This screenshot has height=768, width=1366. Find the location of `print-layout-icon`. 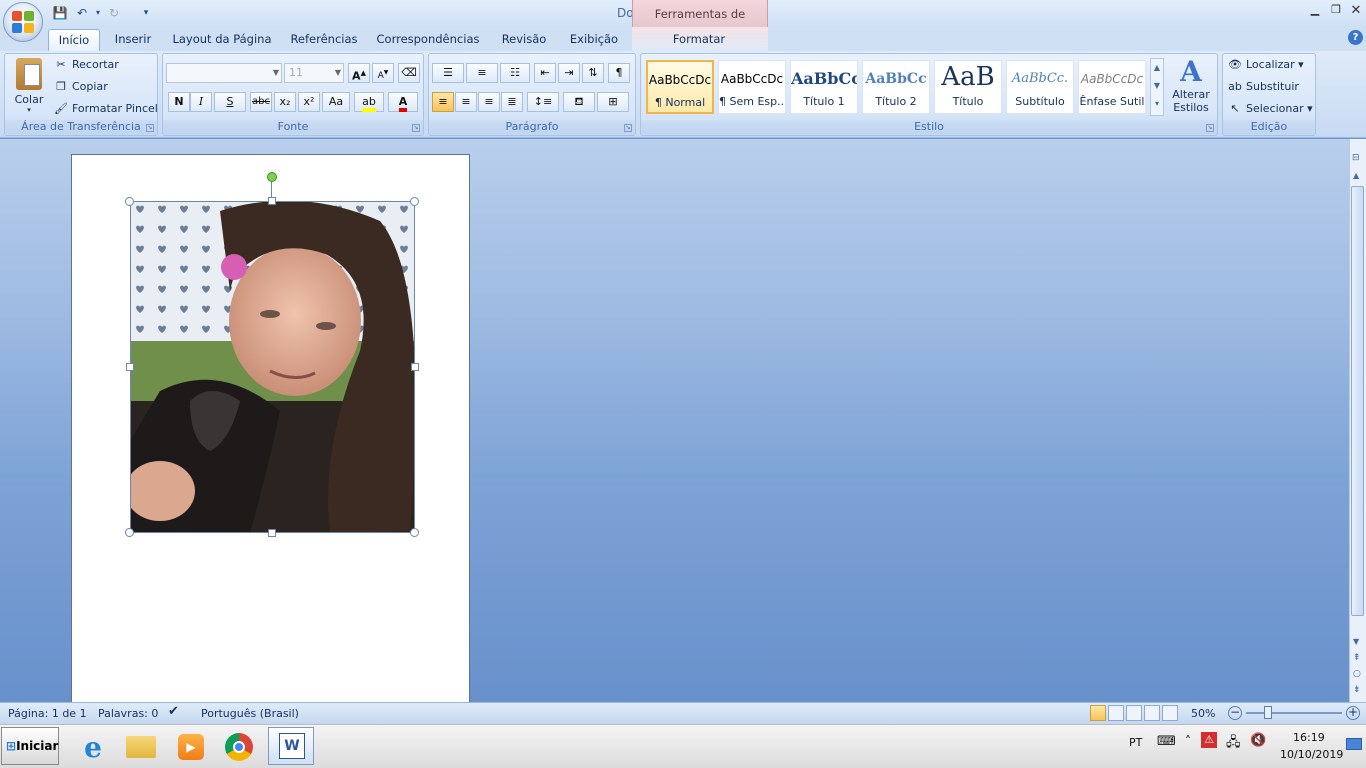

print-layout-icon is located at coordinates (1098, 713).